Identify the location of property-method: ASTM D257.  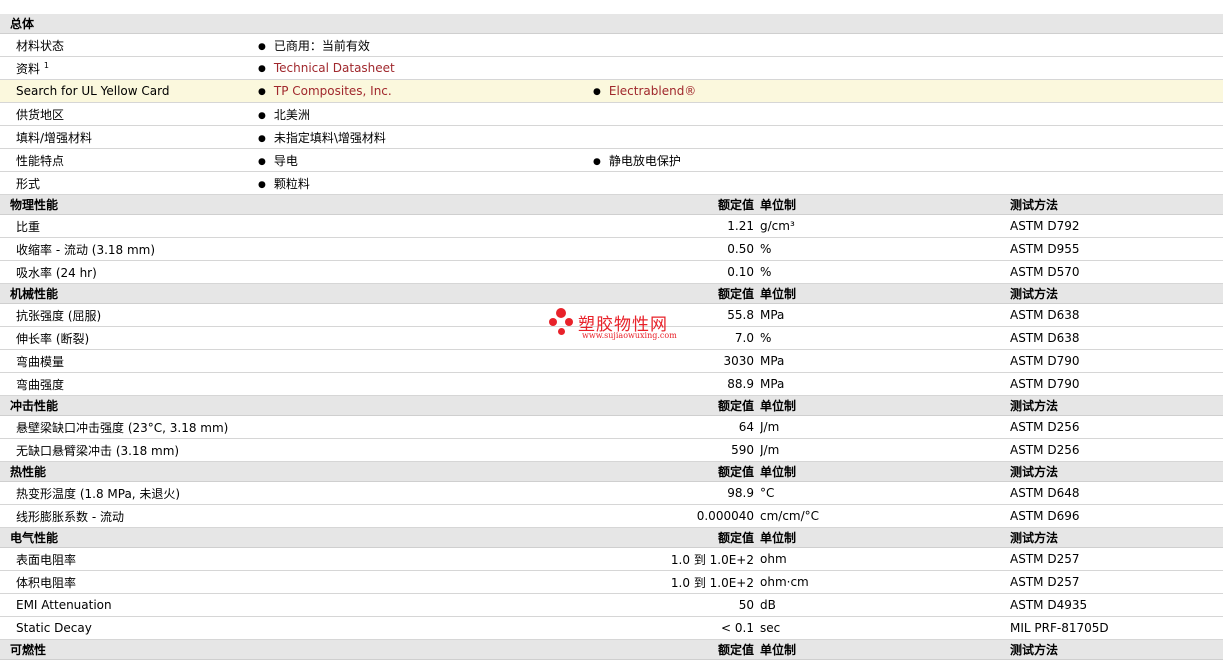
(1116, 559).